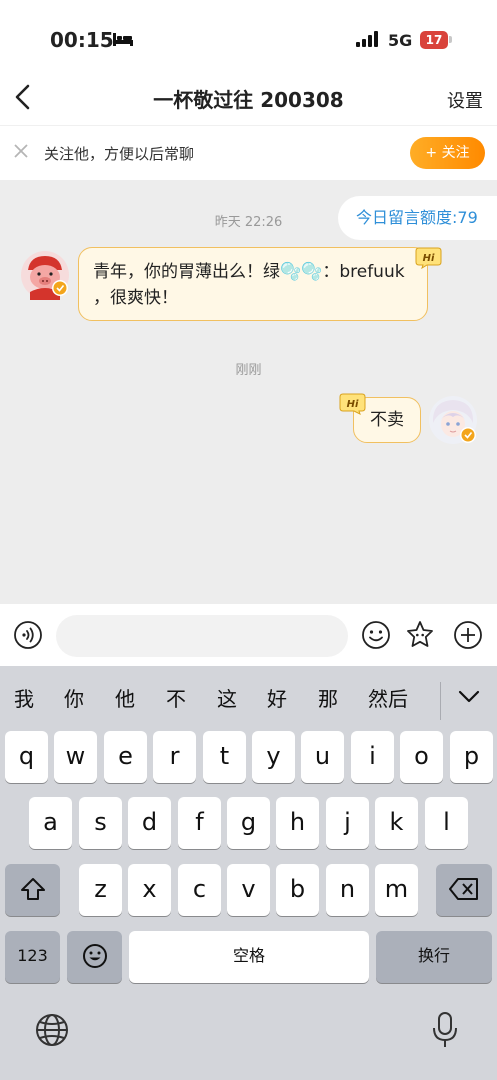 Image resolution: width=497 pixels, height=1080 pixels. I want to click on shift-icon, so click(32, 889).